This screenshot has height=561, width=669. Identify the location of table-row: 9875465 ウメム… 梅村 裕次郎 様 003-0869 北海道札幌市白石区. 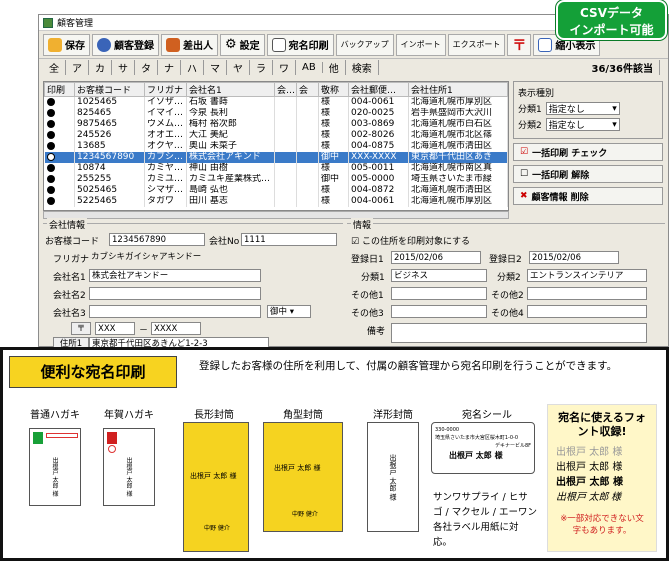
(276, 124).